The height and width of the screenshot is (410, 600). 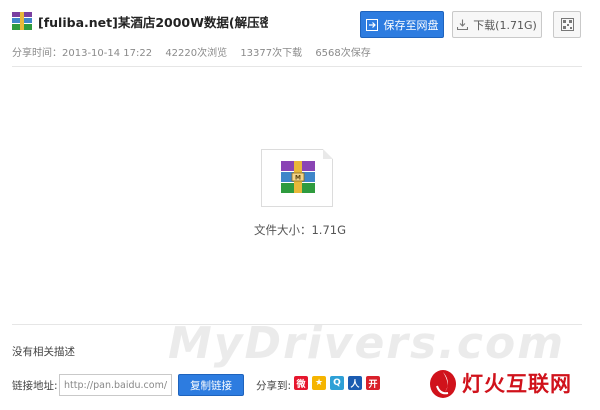 I want to click on file-preview: M, so click(x=297, y=178).